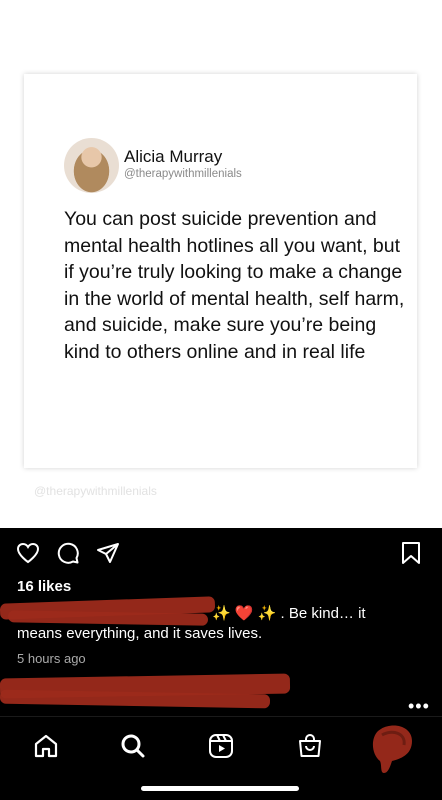 This screenshot has height=800, width=442. I want to click on like-heart-icon, so click(28, 553).